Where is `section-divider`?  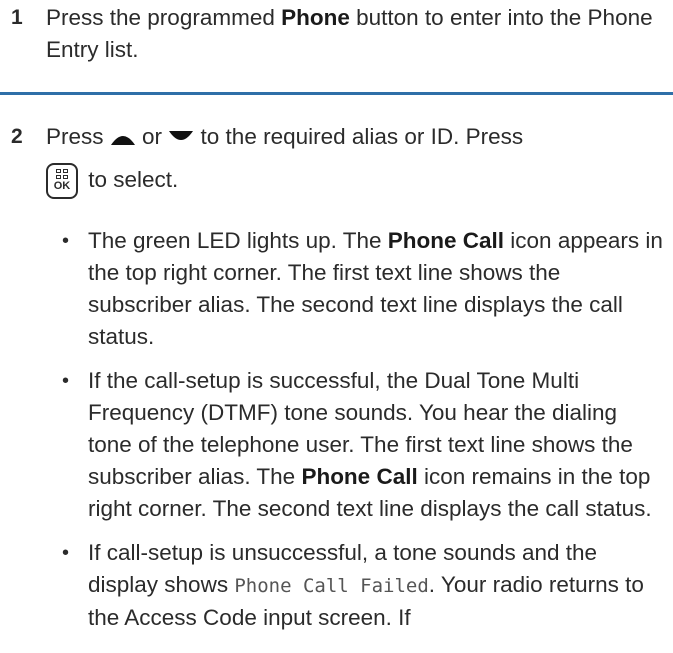 section-divider is located at coordinates (336, 93).